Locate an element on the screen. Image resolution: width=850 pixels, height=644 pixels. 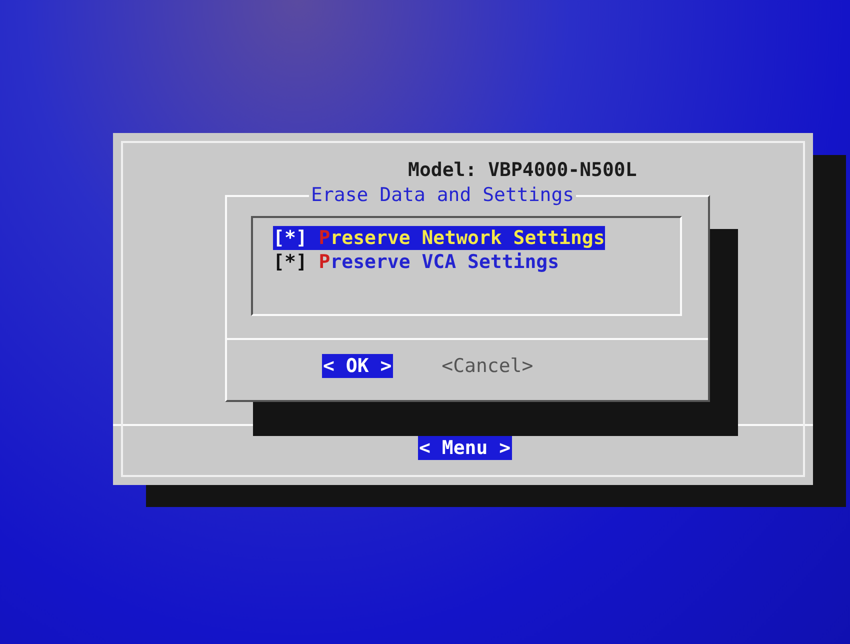
menu-button: < Menu > is located at coordinates (465, 448).